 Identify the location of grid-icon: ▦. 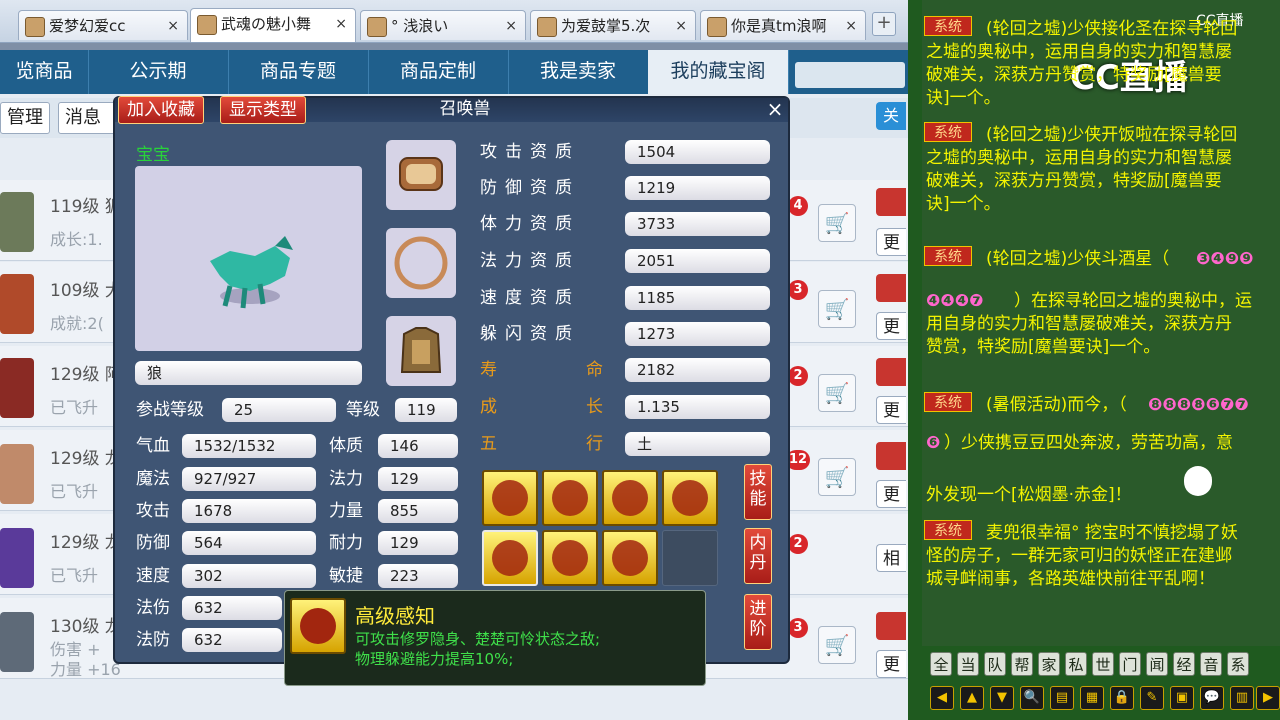
(1092, 698).